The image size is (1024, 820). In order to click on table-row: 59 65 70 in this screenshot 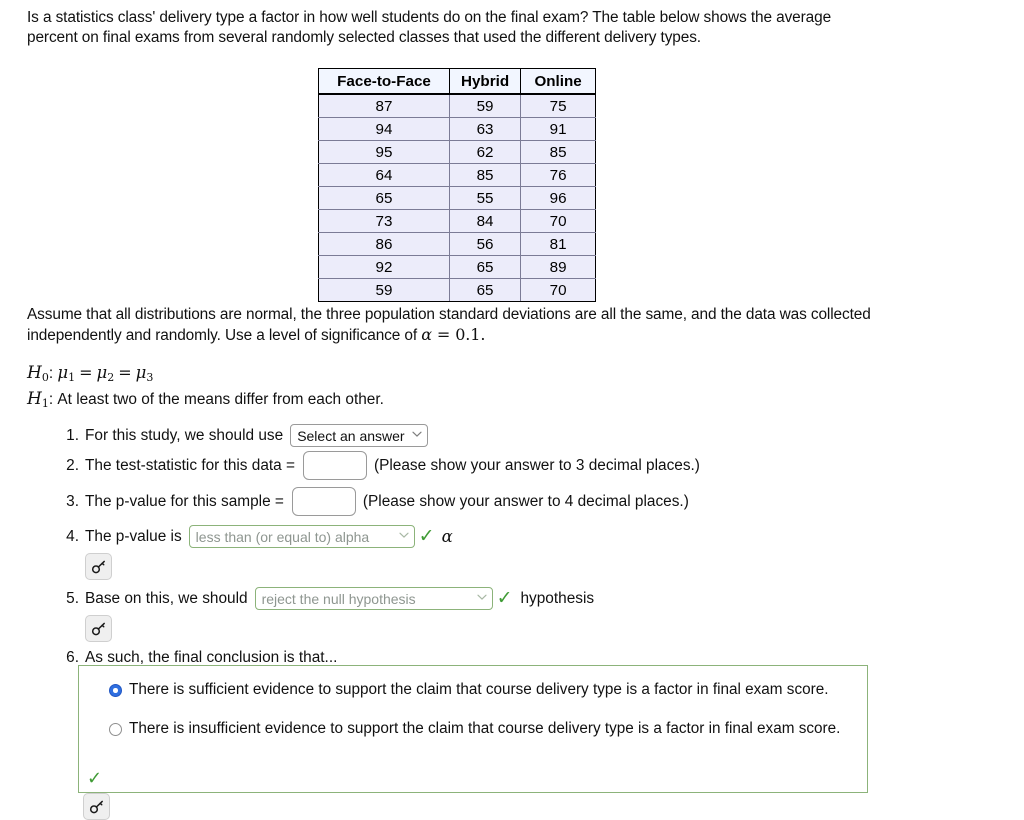, I will do `click(457, 290)`.